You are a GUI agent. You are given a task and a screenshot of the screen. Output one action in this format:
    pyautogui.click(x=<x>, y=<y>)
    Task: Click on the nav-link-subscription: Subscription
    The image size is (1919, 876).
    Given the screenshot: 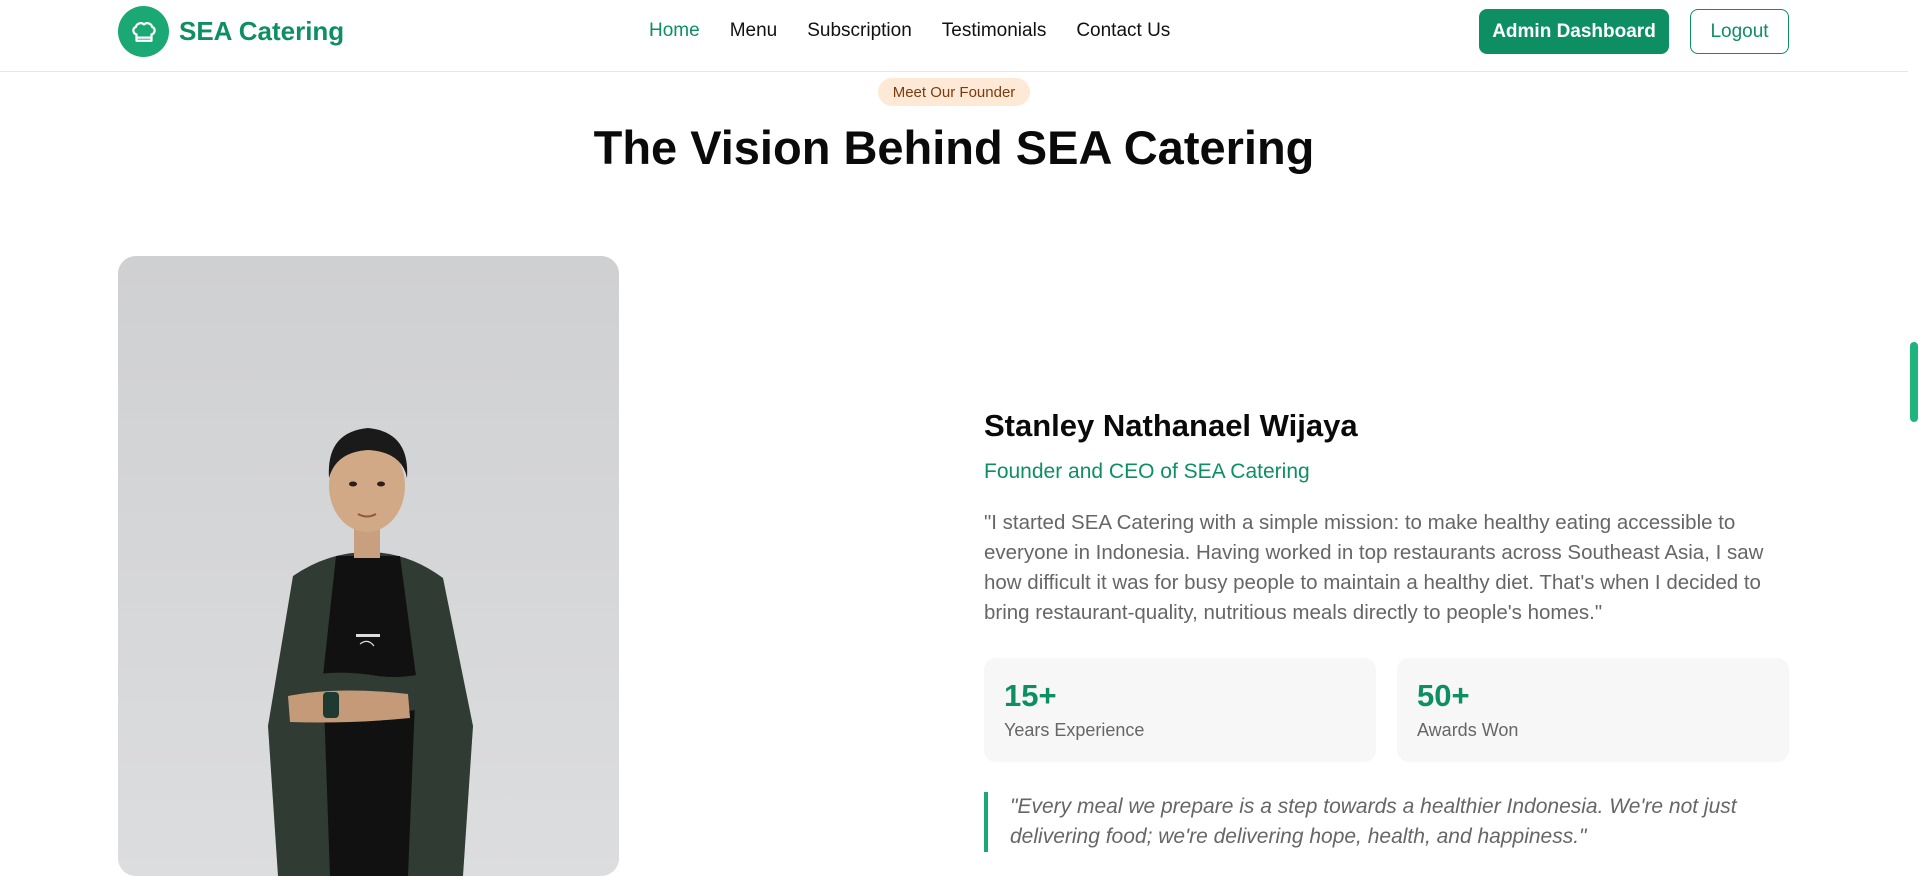 What is the action you would take?
    pyautogui.click(x=859, y=31)
    